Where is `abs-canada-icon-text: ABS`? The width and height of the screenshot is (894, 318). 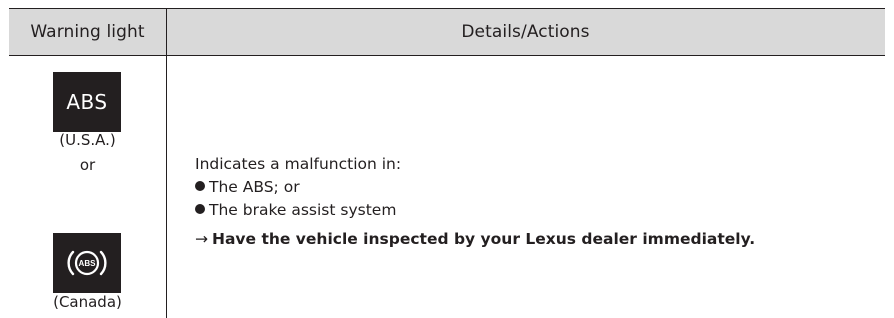
abs-canada-icon-text: ABS is located at coordinates (88, 263).